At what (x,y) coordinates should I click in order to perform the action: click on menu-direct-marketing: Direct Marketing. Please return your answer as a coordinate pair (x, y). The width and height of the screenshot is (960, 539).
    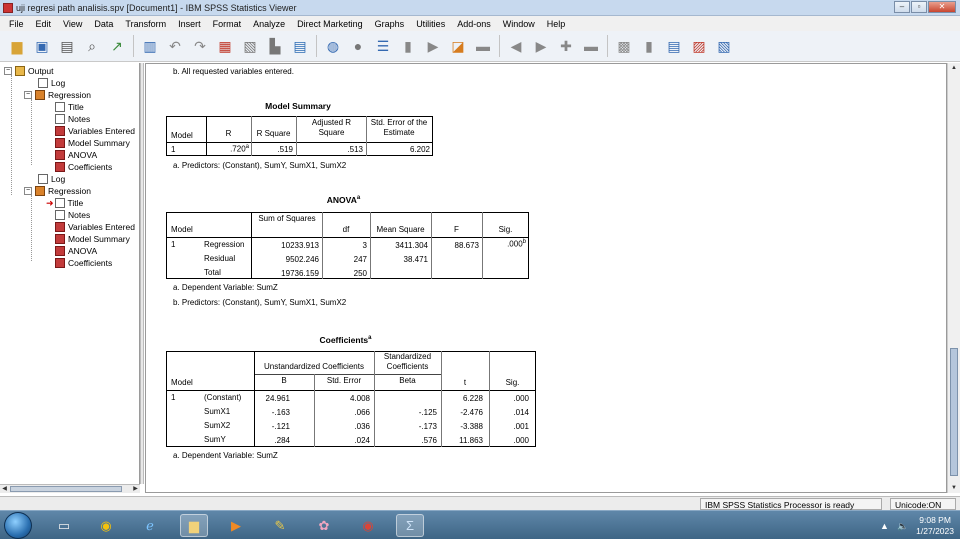
    Looking at the image, I should click on (330, 24).